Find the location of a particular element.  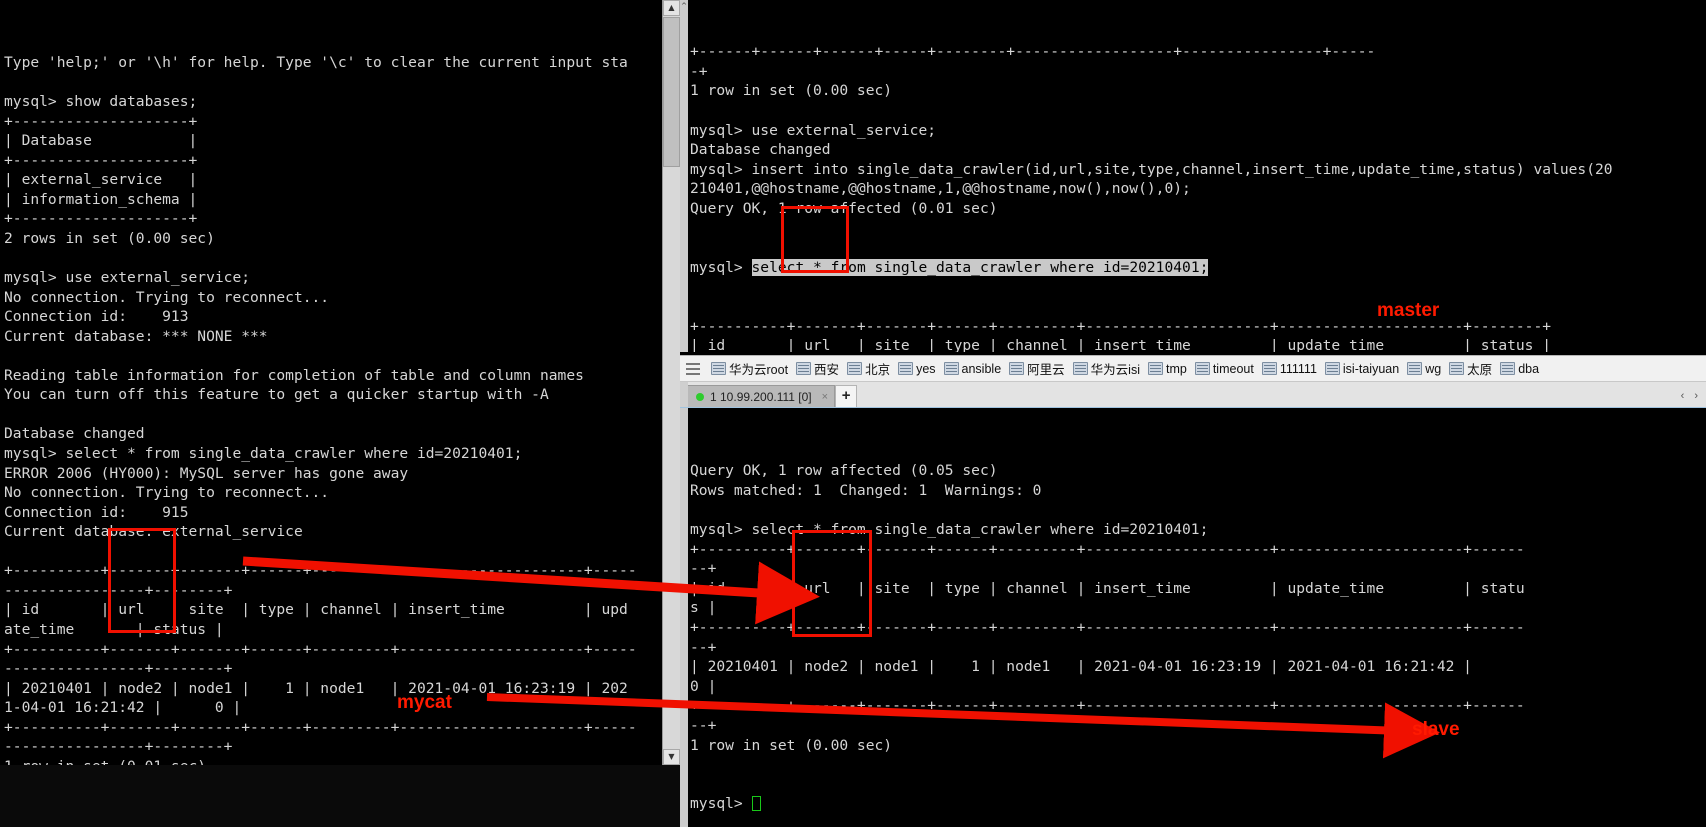

bookmark-label: ansible is located at coordinates (981, 368).